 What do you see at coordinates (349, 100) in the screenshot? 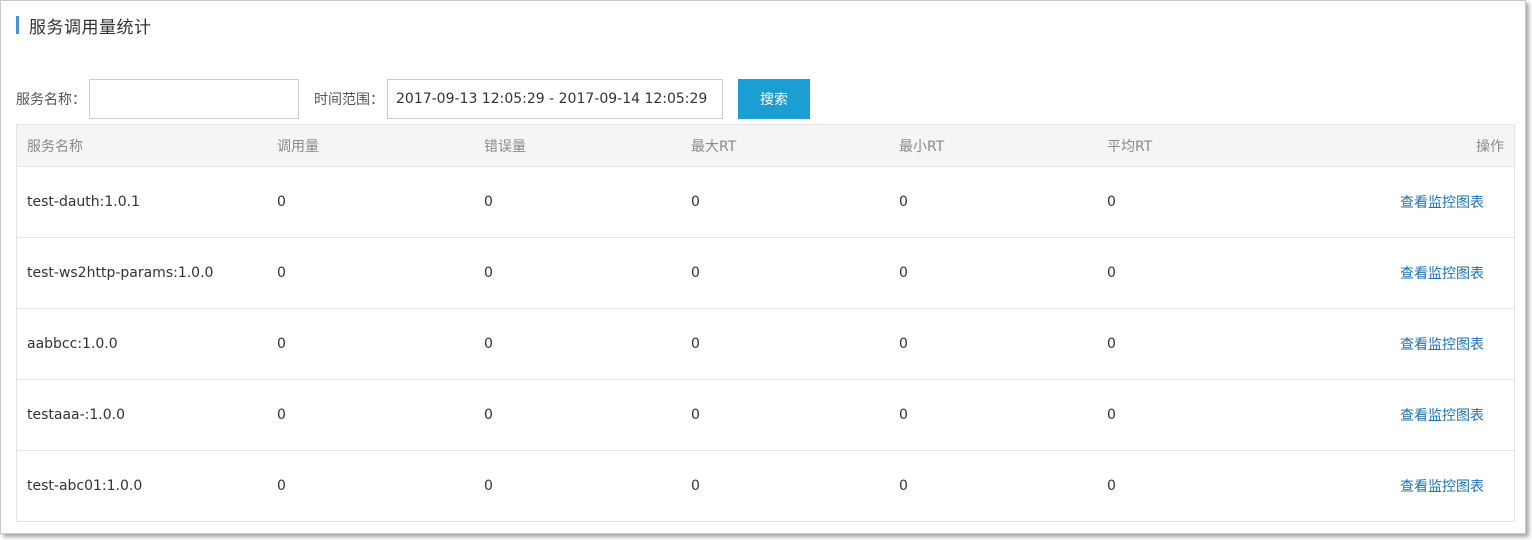
I see `time-range-label: 时间范围：` at bounding box center [349, 100].